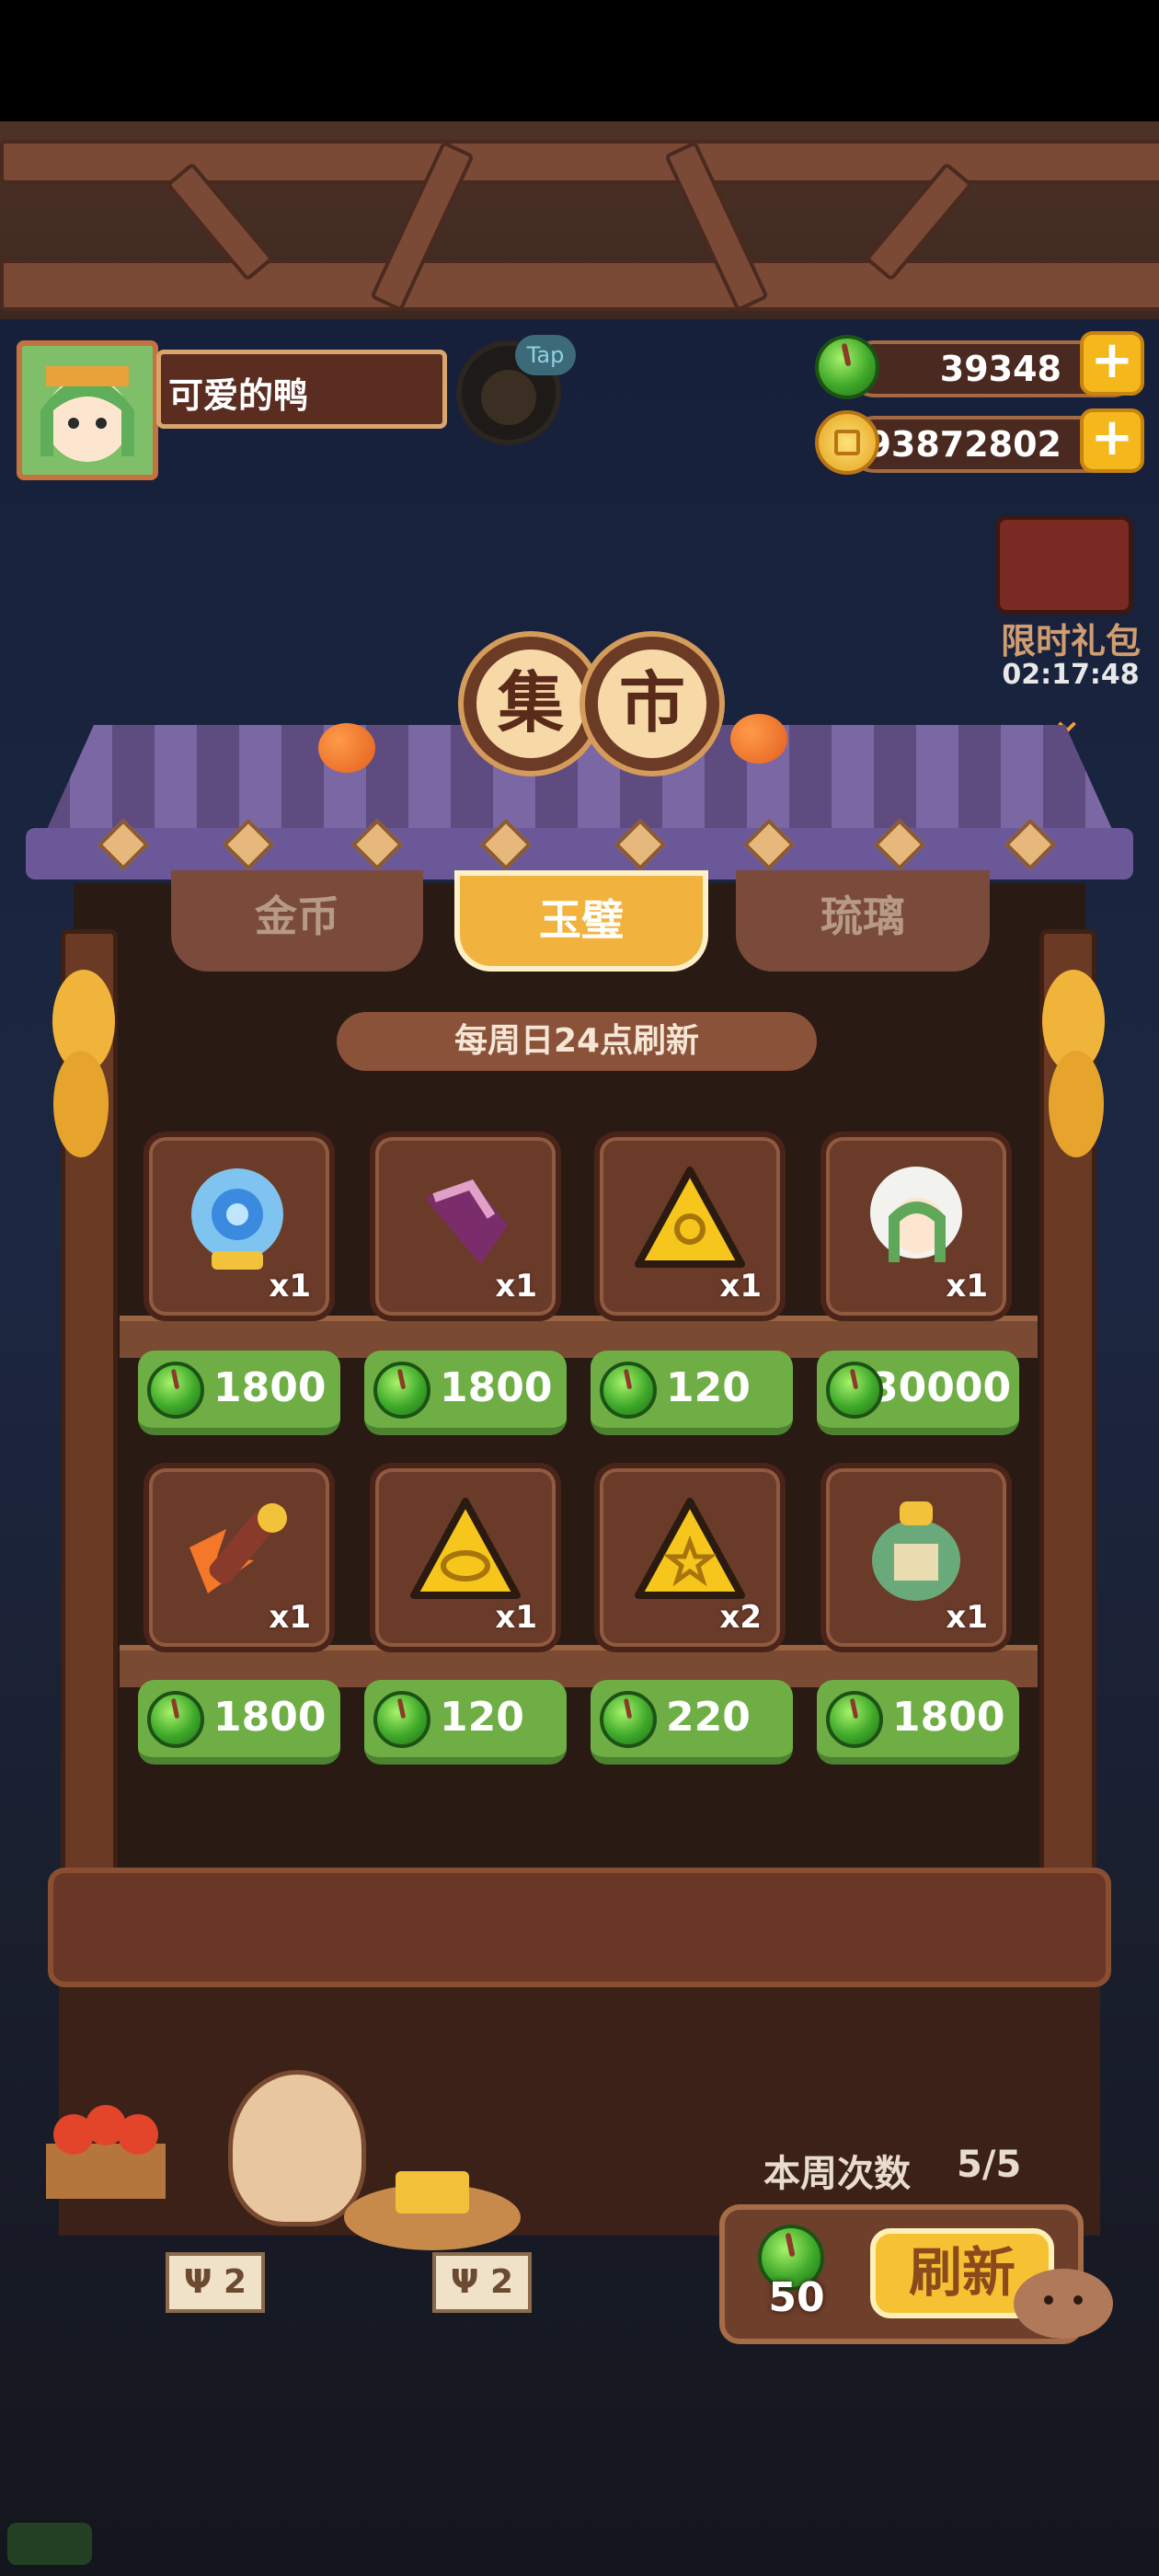 Image resolution: width=1159 pixels, height=2576 pixels. Describe the element at coordinates (652, 704) in the screenshot. I see `market-title-char: 市` at that location.